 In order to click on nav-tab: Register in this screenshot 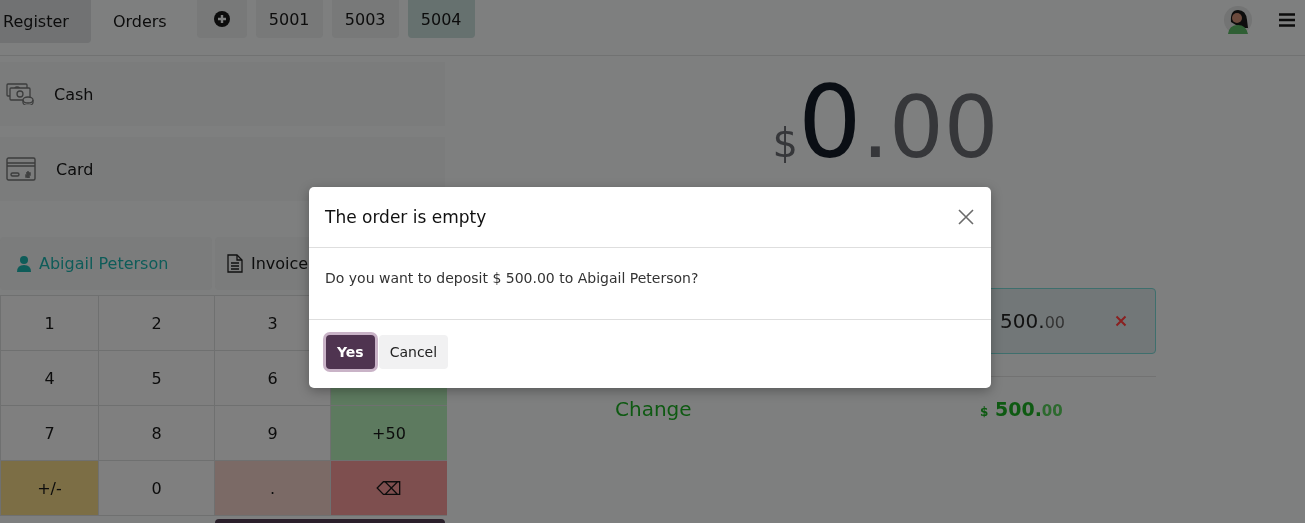, I will do `click(45, 21)`.